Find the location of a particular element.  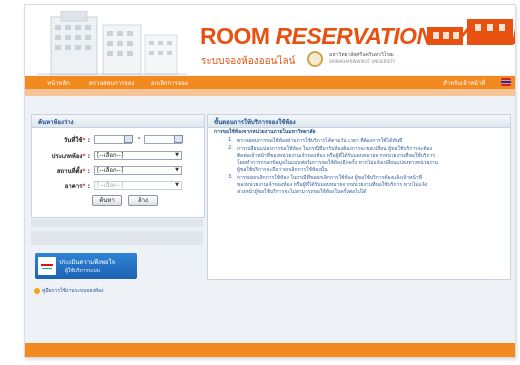

info-item-2-number: 2. is located at coordinates (230, 148).